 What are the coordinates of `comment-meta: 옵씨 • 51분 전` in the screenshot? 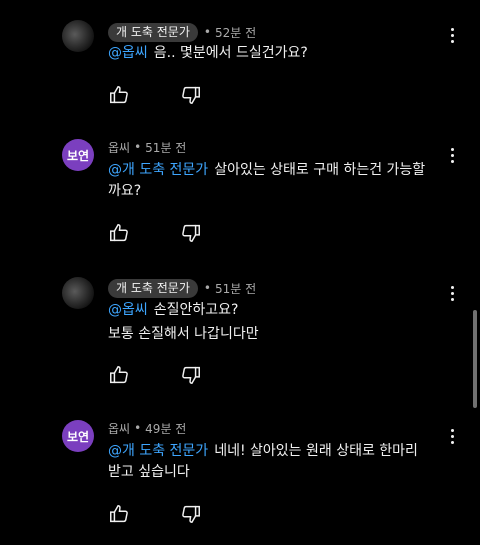 It's located at (147, 147).